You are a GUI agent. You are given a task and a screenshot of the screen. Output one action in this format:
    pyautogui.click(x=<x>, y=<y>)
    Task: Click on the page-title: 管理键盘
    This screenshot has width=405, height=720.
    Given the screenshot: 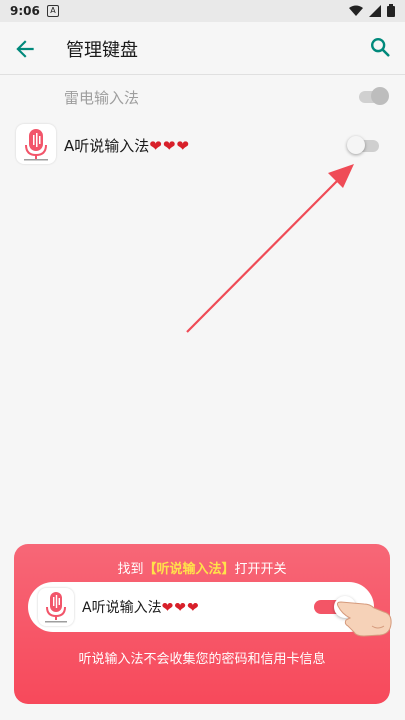 What is the action you would take?
    pyautogui.click(x=102, y=50)
    